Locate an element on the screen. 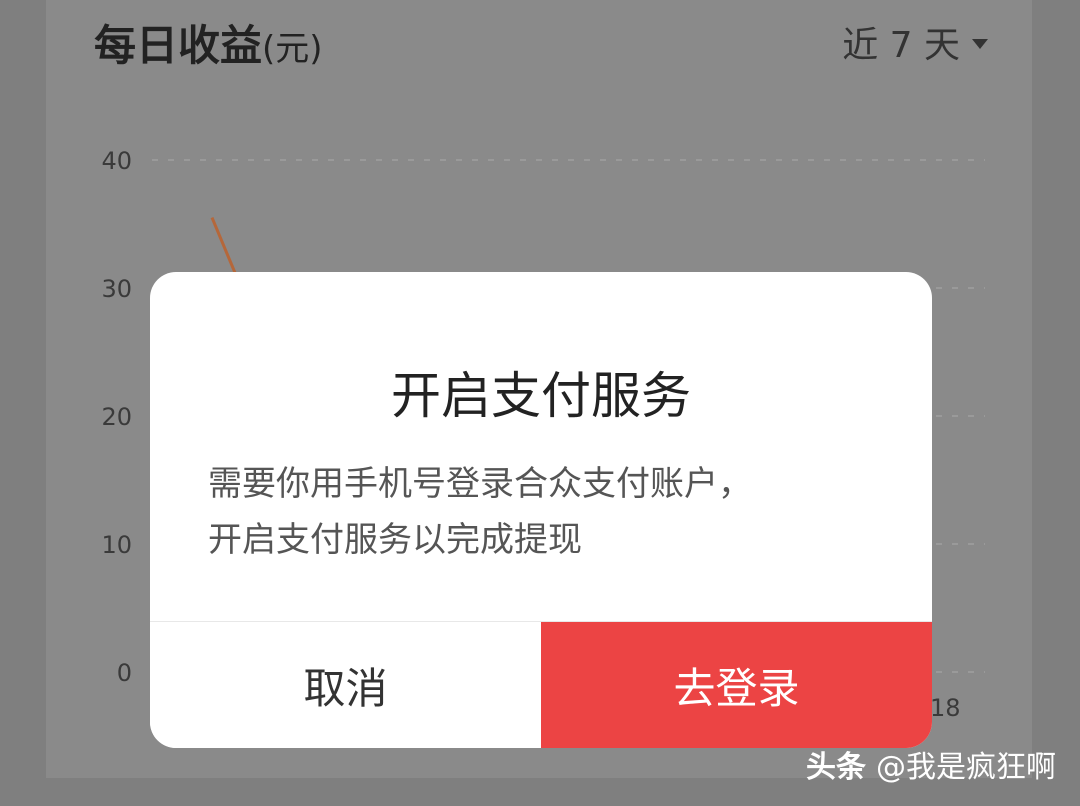  watermark-handle: @我是疯狂啊 is located at coordinates (966, 767).